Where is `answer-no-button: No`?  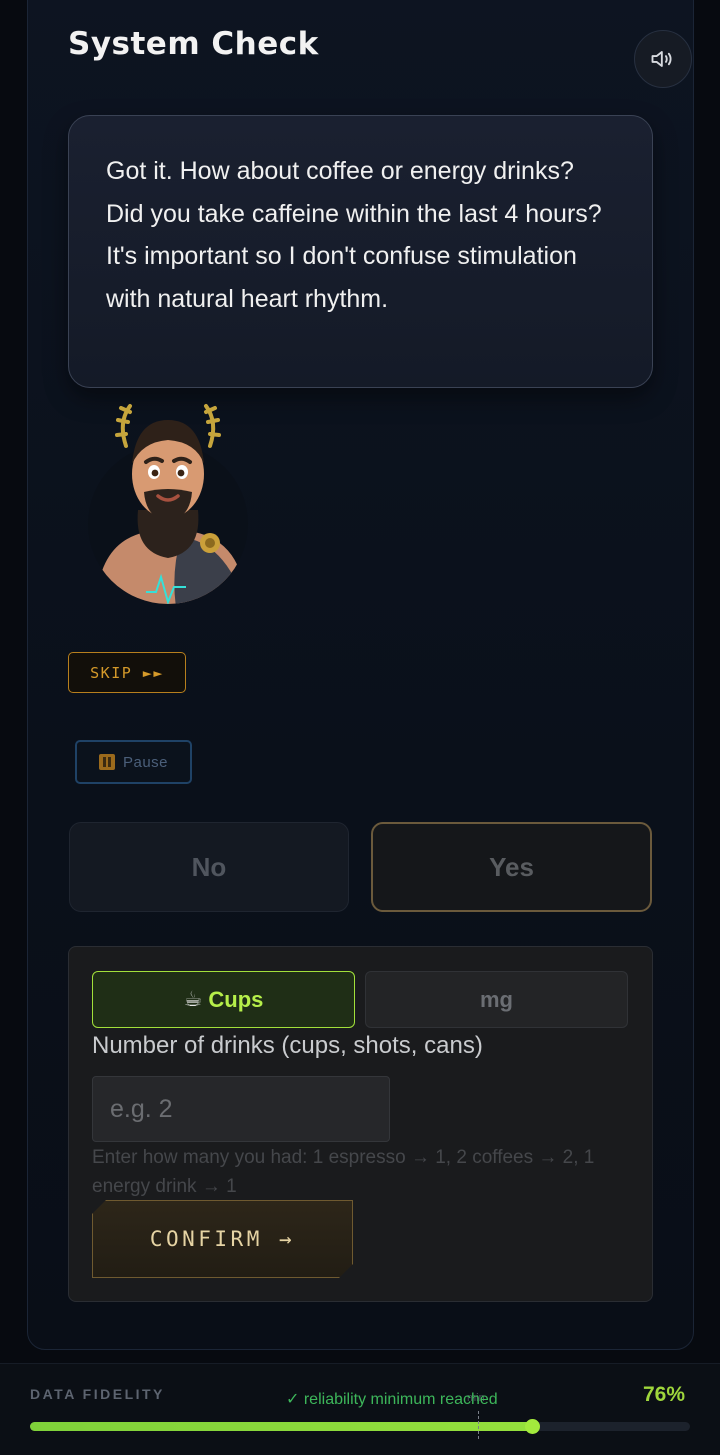
answer-no-button: No is located at coordinates (209, 867).